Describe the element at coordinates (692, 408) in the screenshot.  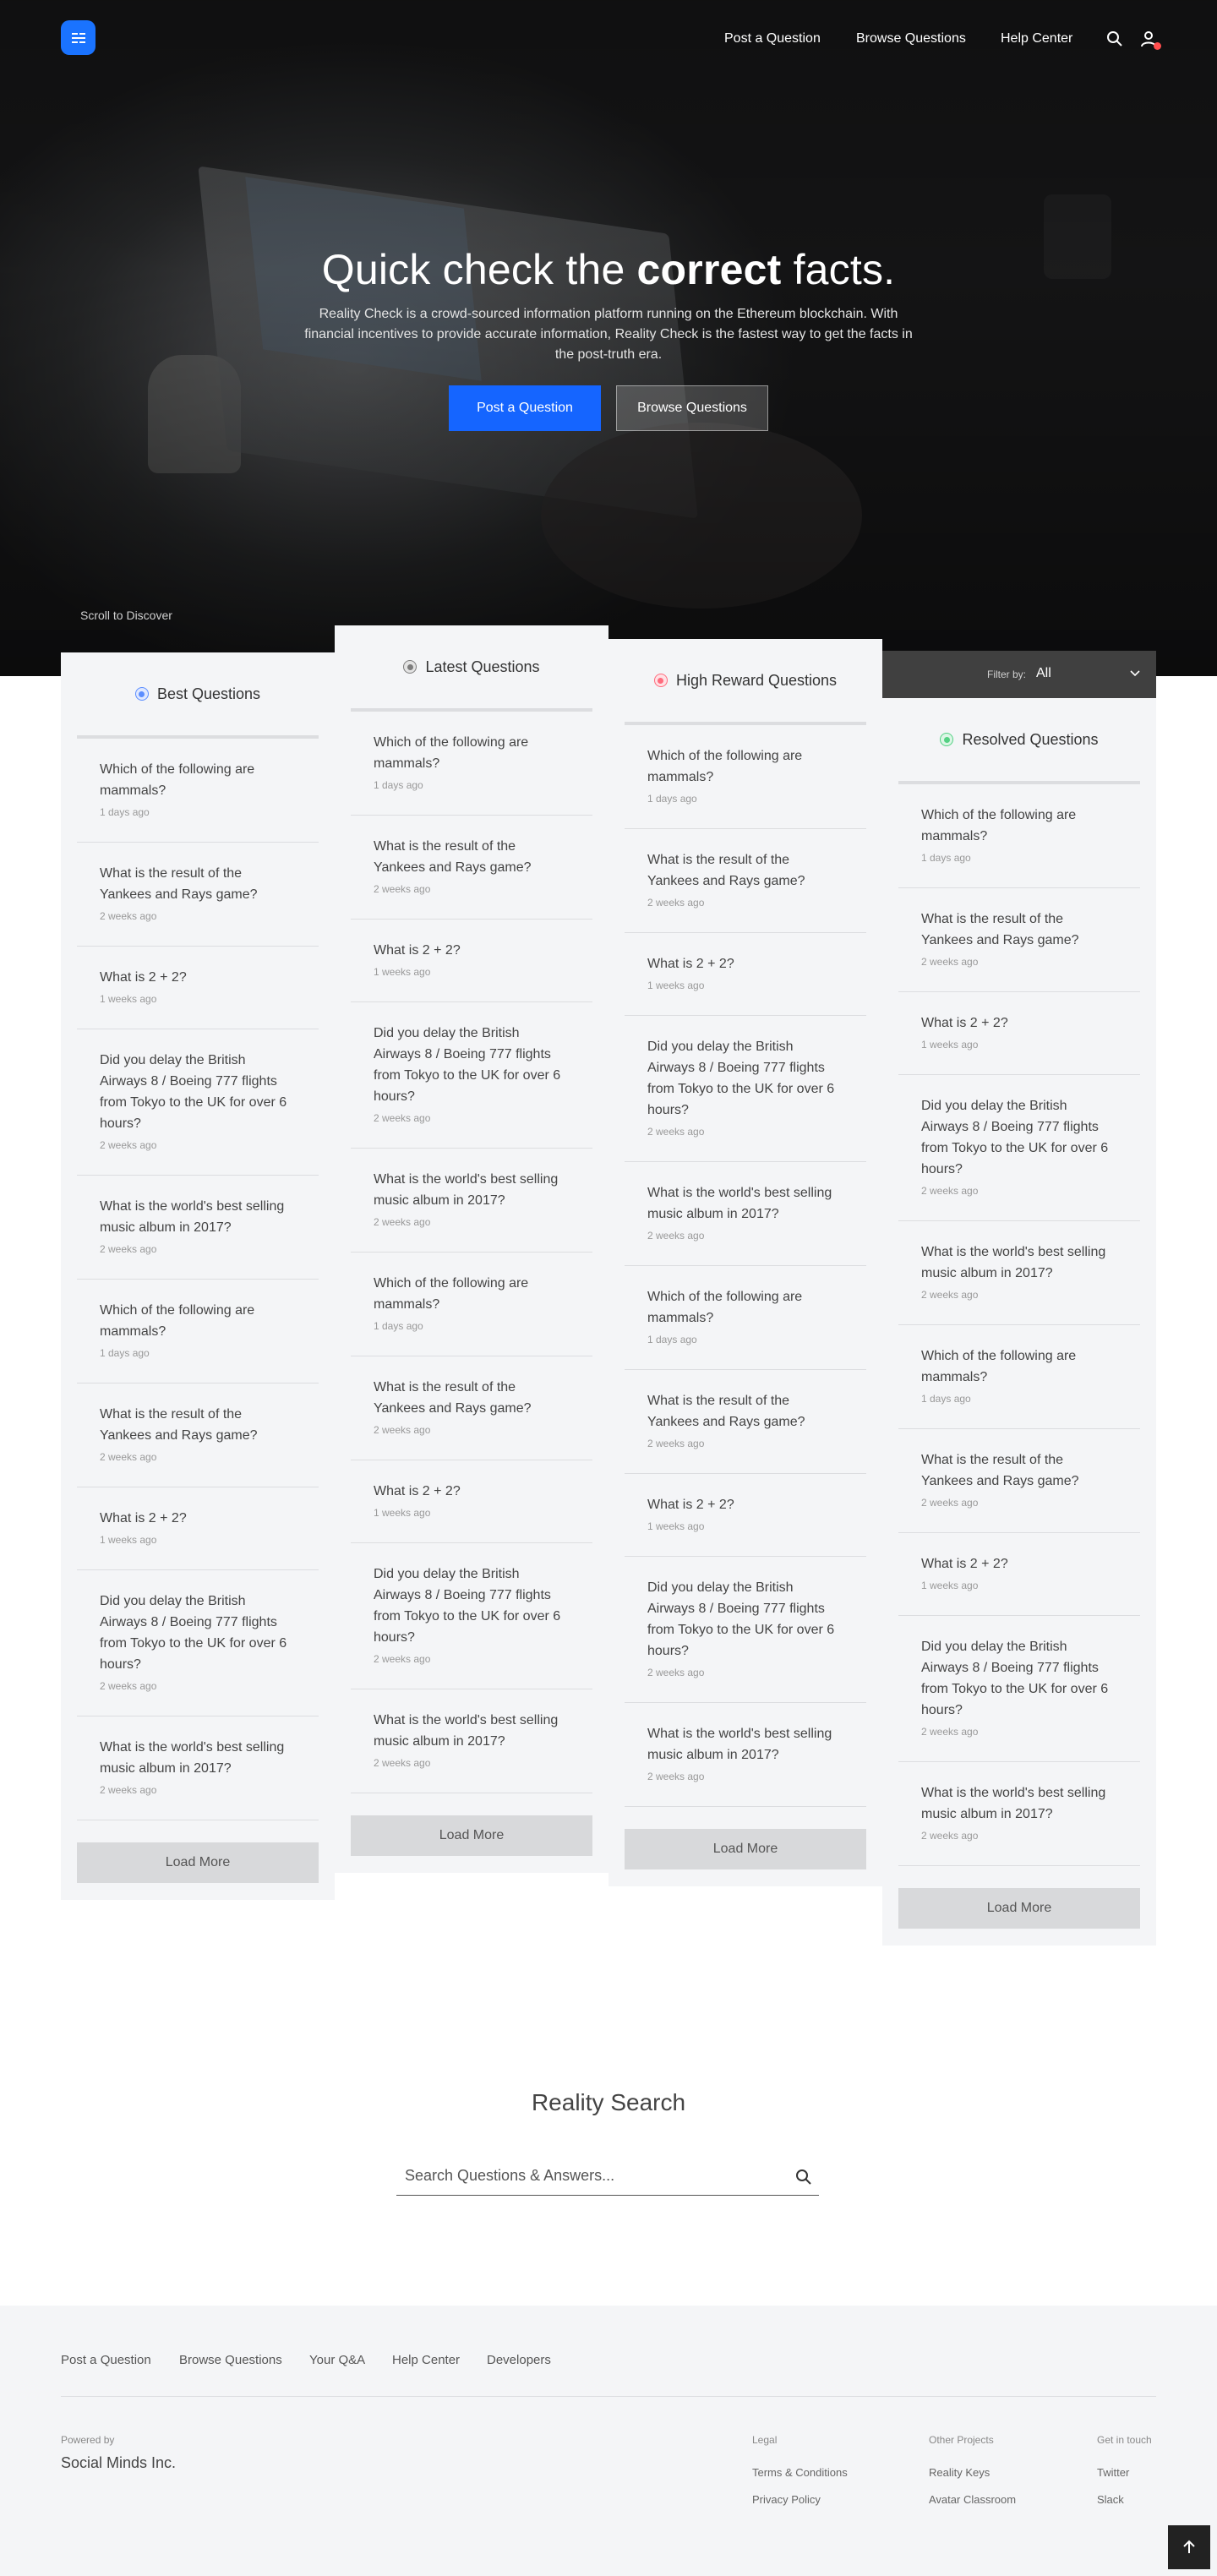
I see `browse-questions-button: Browse Questions` at that location.